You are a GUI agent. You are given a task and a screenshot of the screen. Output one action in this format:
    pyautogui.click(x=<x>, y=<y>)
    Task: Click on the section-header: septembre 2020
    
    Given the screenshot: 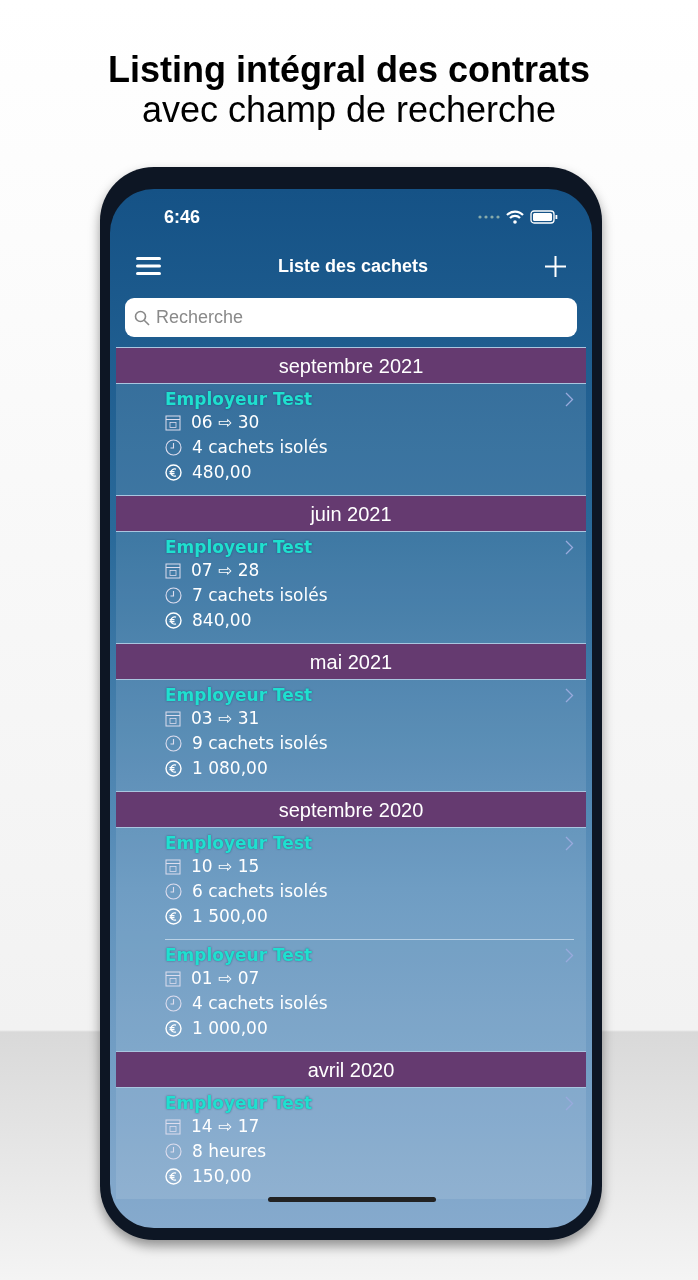 What is the action you would take?
    pyautogui.click(x=351, y=809)
    